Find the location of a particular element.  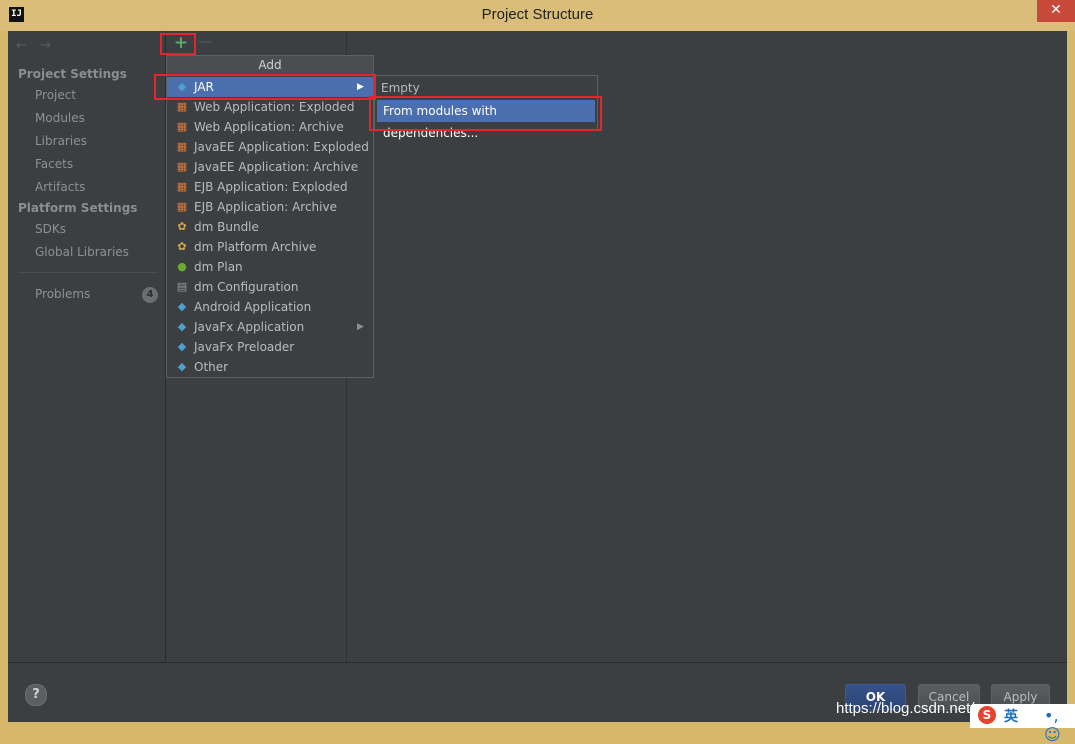

menu-item-label: EJB Application: Exploded is located at coordinates (271, 187).